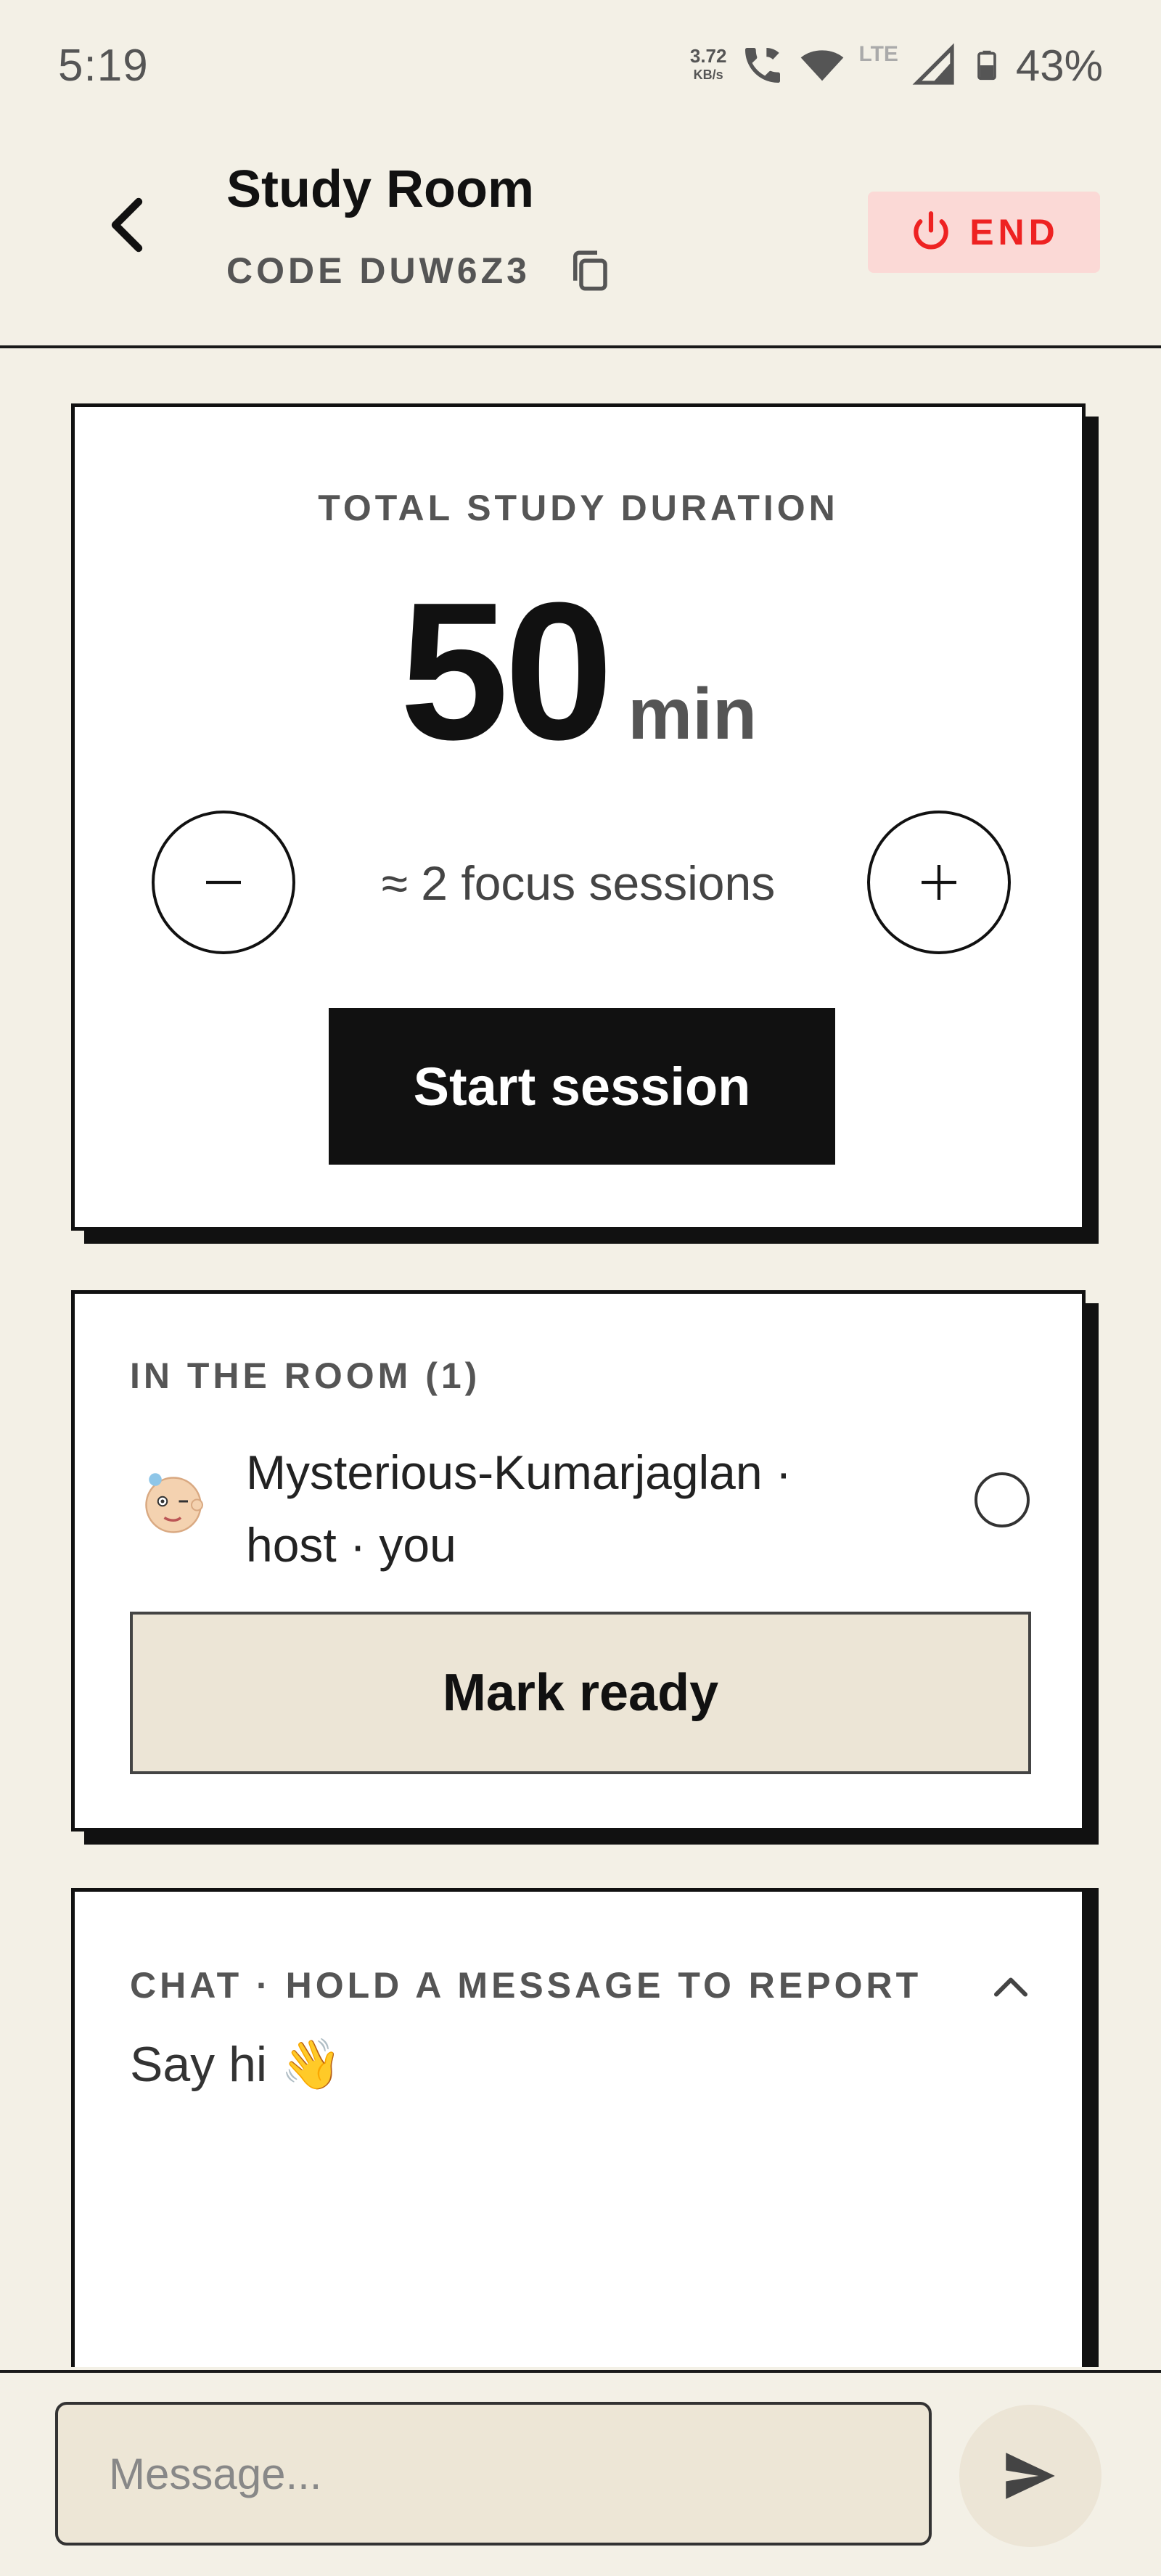  Describe the element at coordinates (103, 65) in the screenshot. I see `status-time: 5:19` at that location.